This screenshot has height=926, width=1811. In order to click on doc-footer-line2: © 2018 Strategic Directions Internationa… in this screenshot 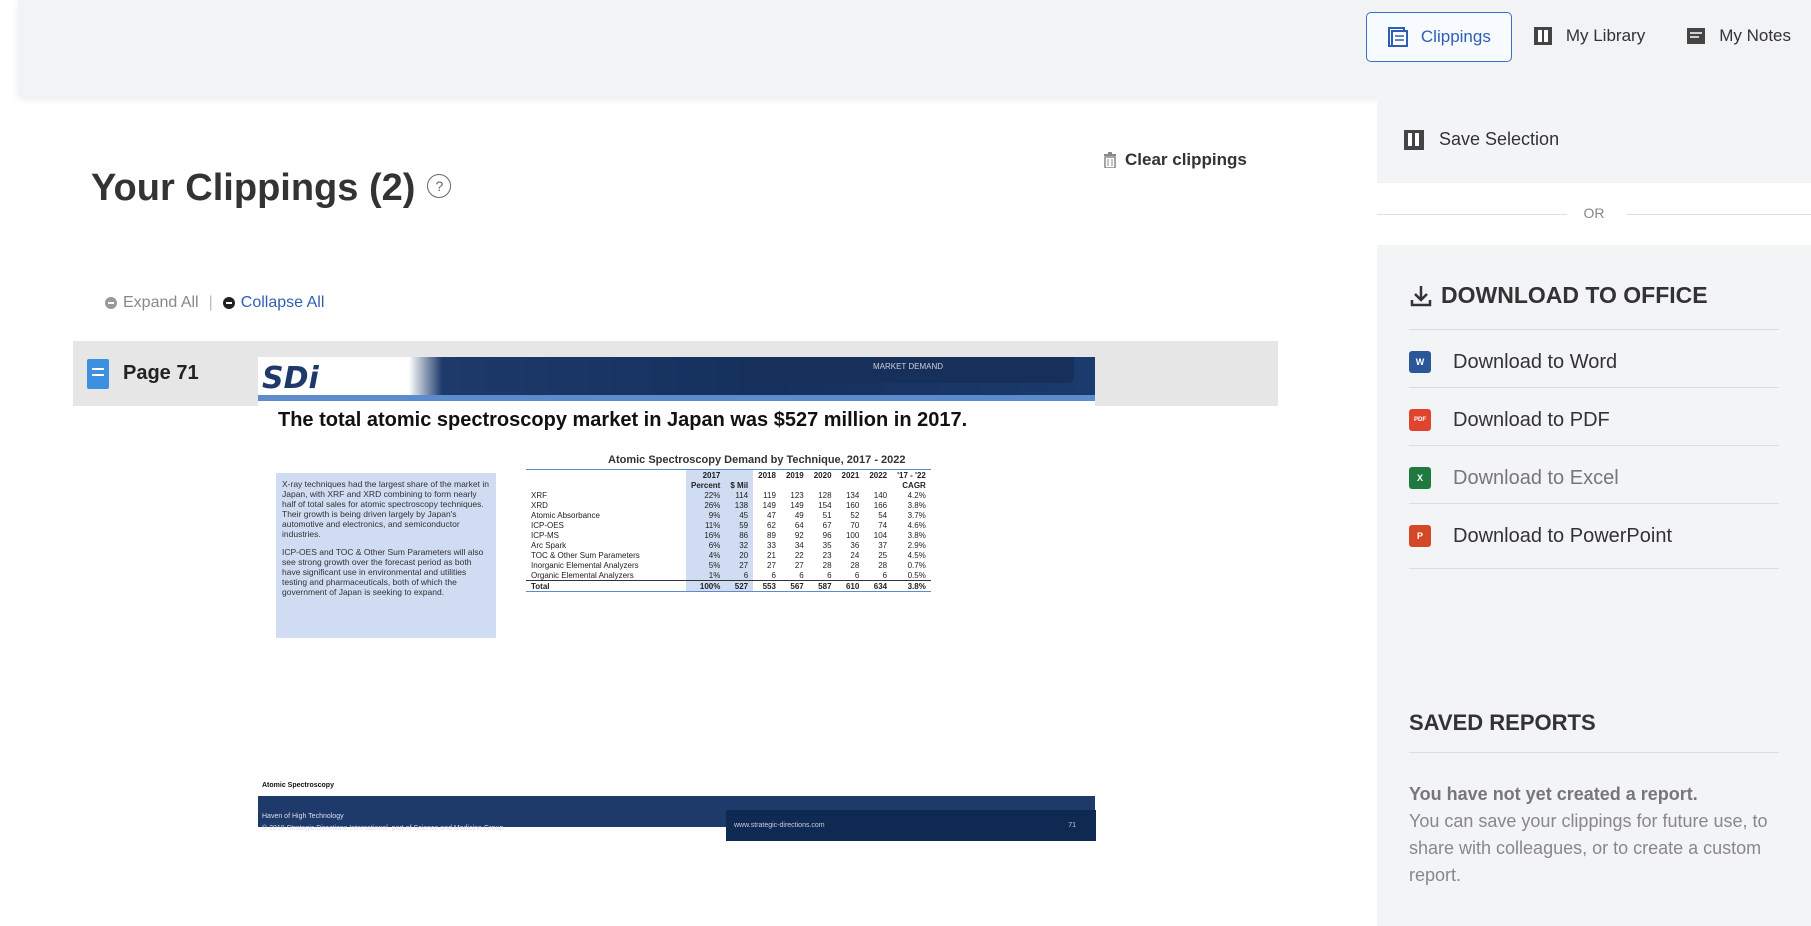, I will do `click(383, 828)`.